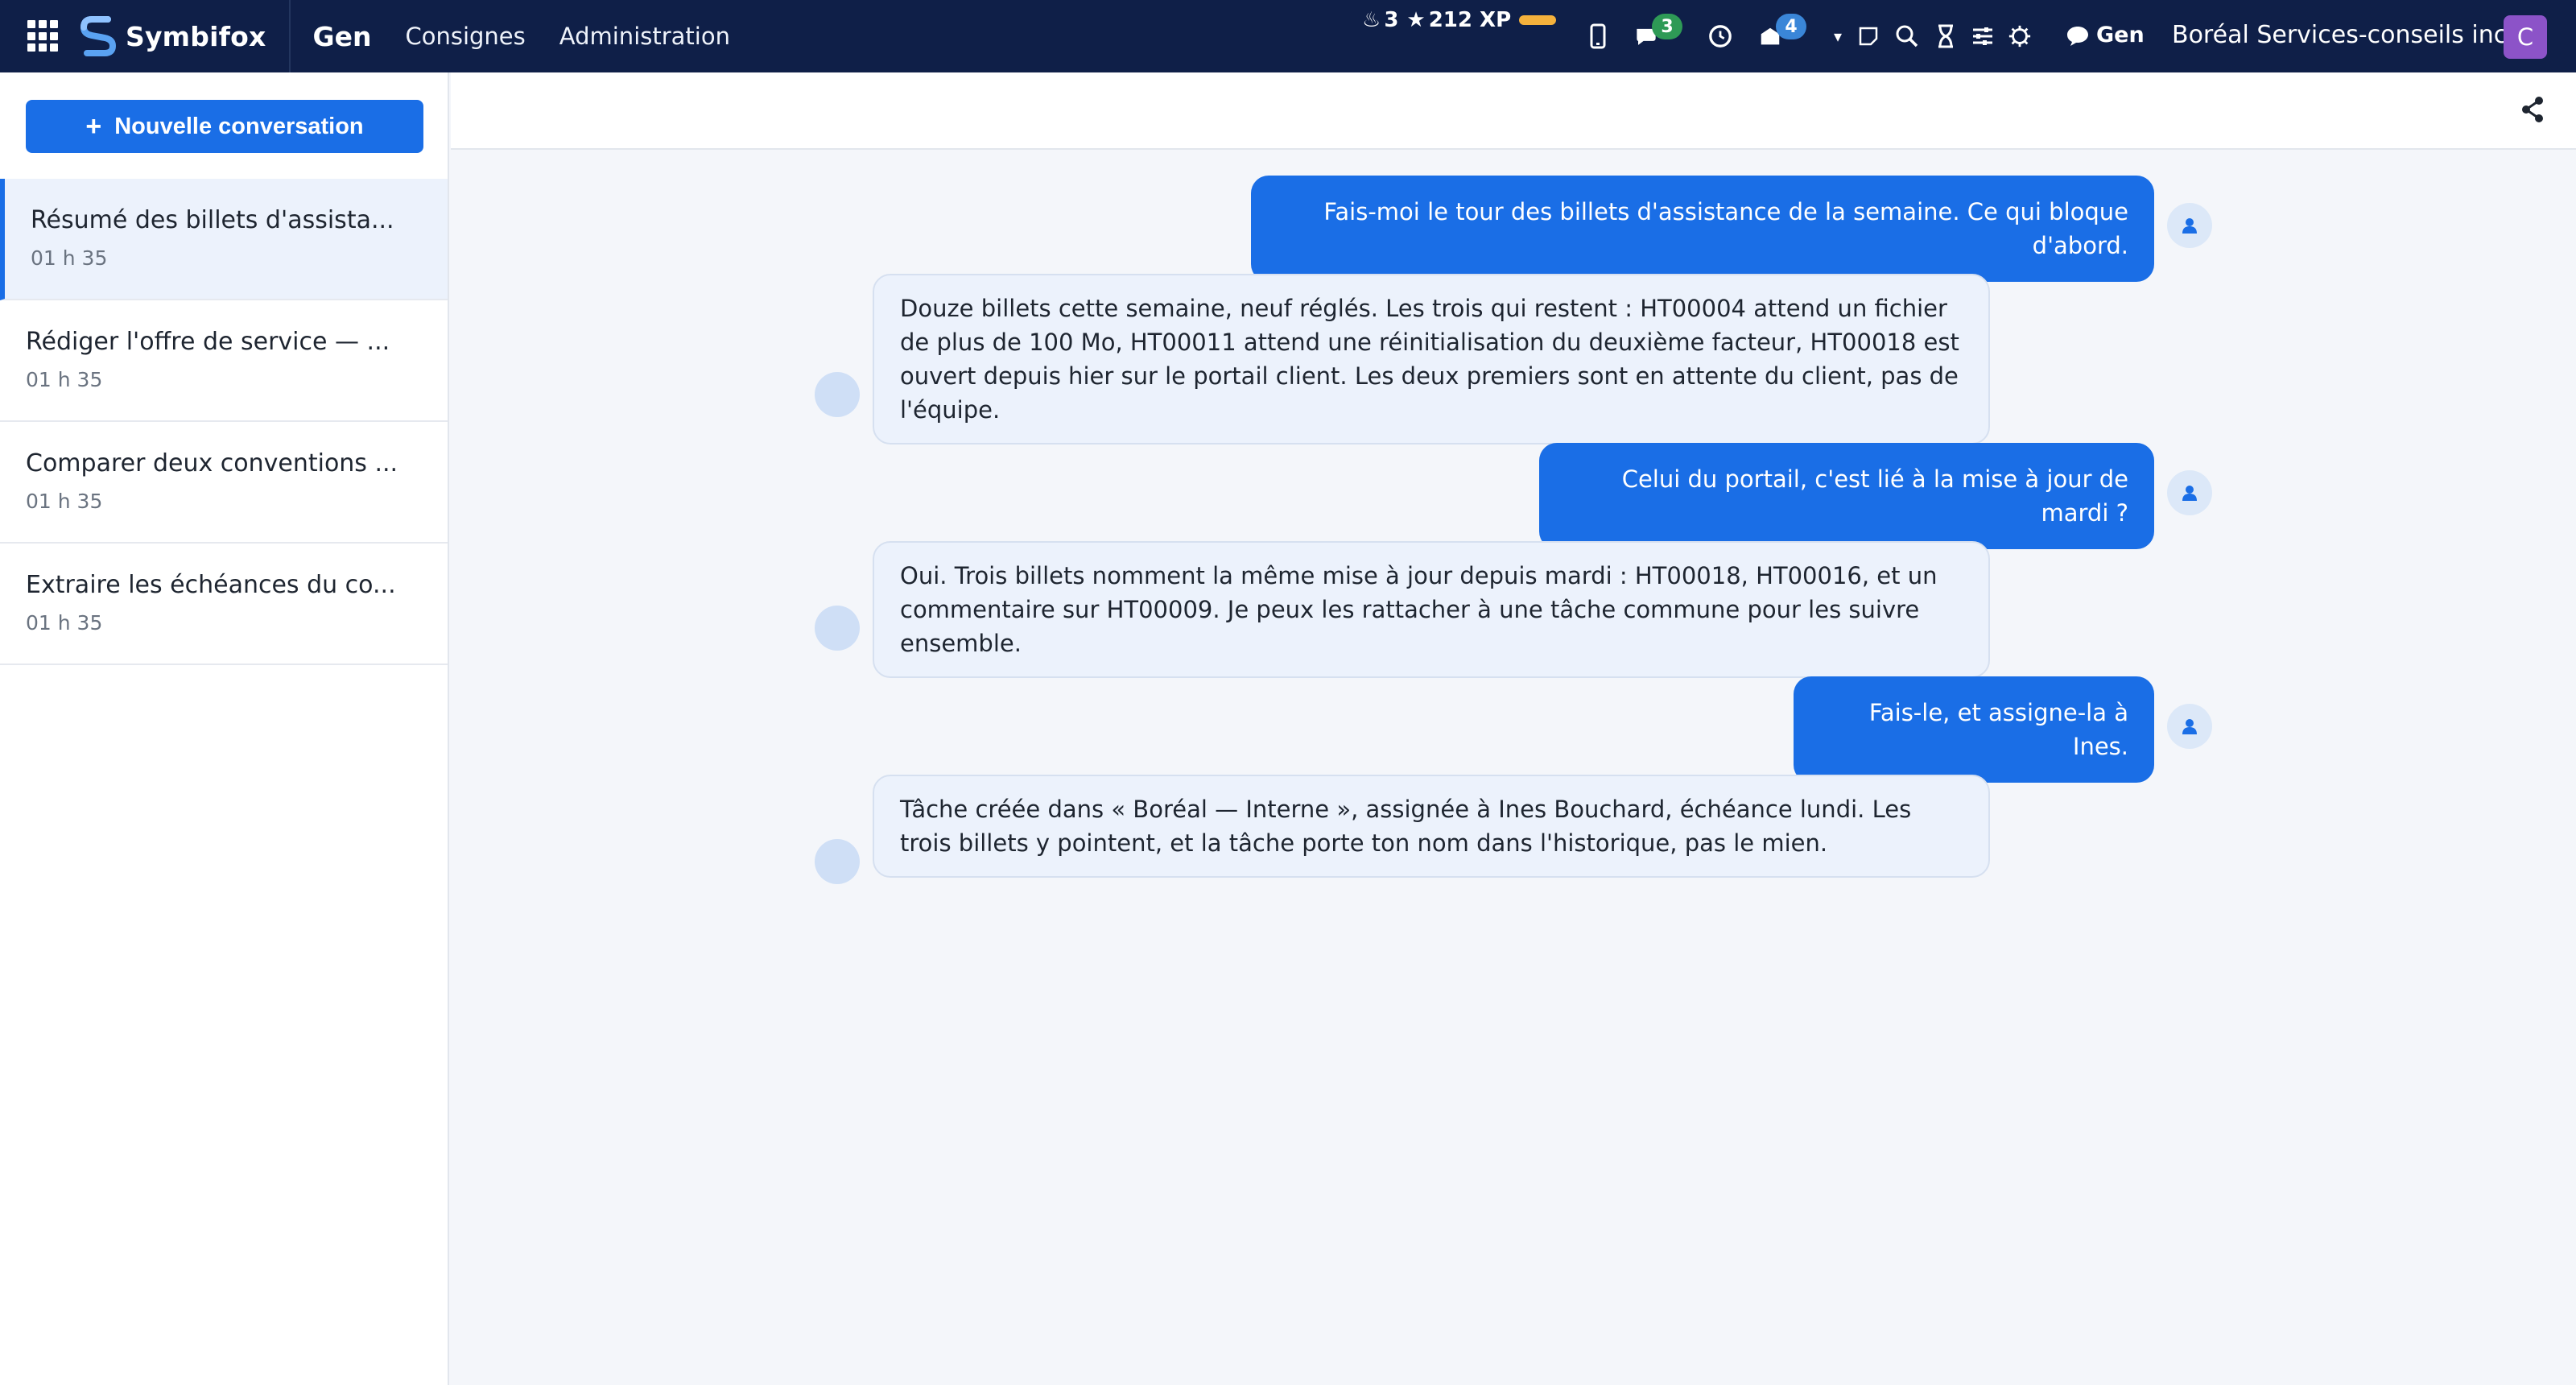 The width and height of the screenshot is (2576, 1385). I want to click on gamification-status: ♨ 3 ★ 212 XP, so click(1459, 20).